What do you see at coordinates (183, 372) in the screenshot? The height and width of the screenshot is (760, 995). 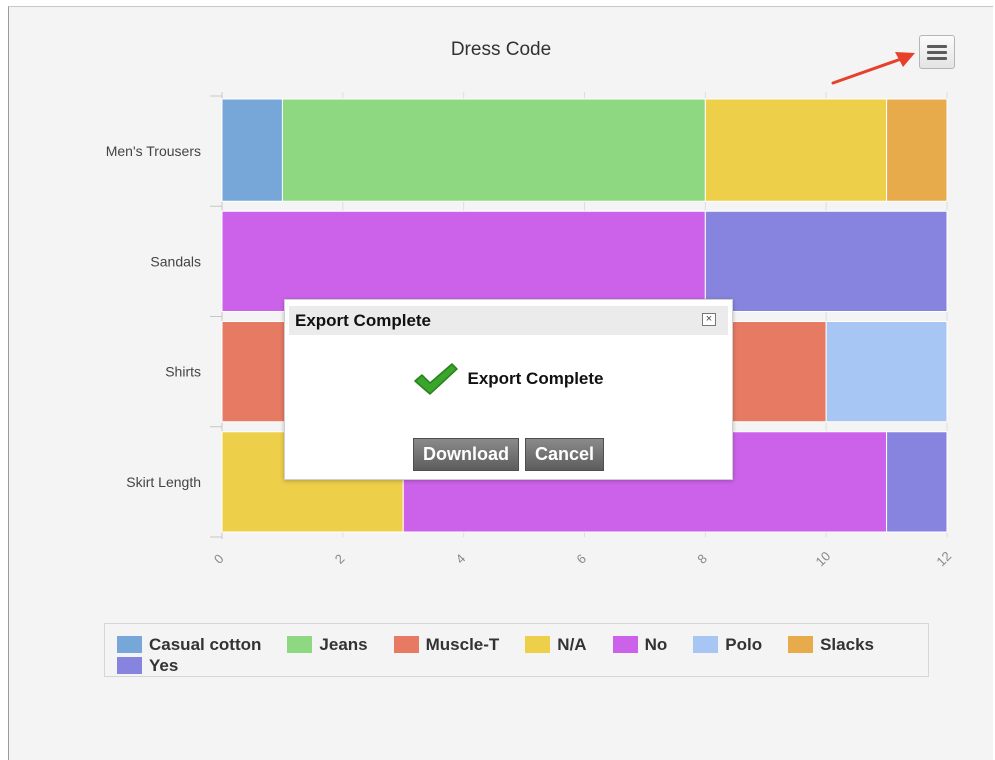 I see `y-tick-label: Shirts` at bounding box center [183, 372].